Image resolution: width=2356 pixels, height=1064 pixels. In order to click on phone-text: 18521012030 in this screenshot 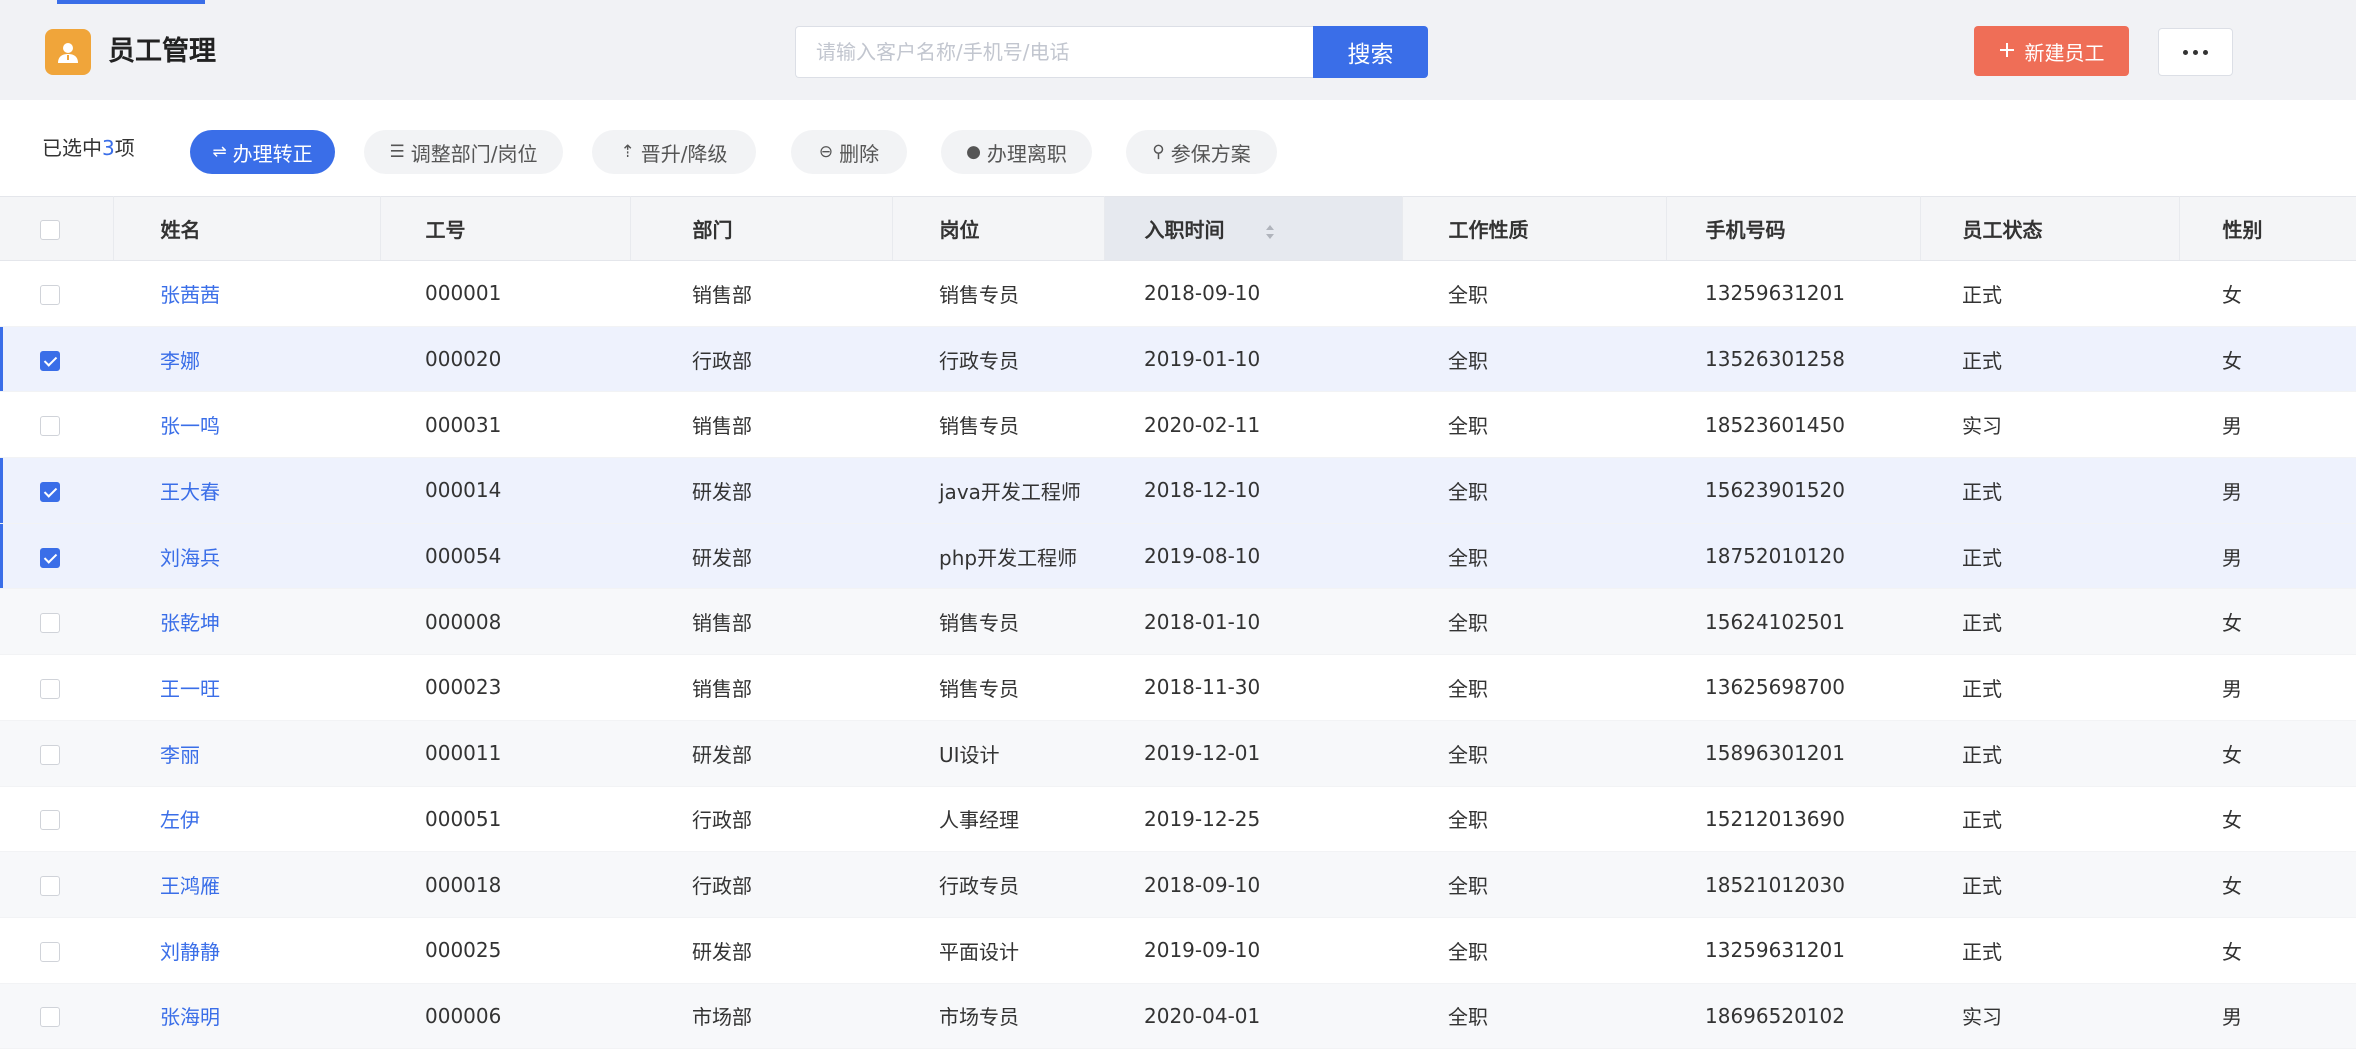, I will do `click(1775, 884)`.